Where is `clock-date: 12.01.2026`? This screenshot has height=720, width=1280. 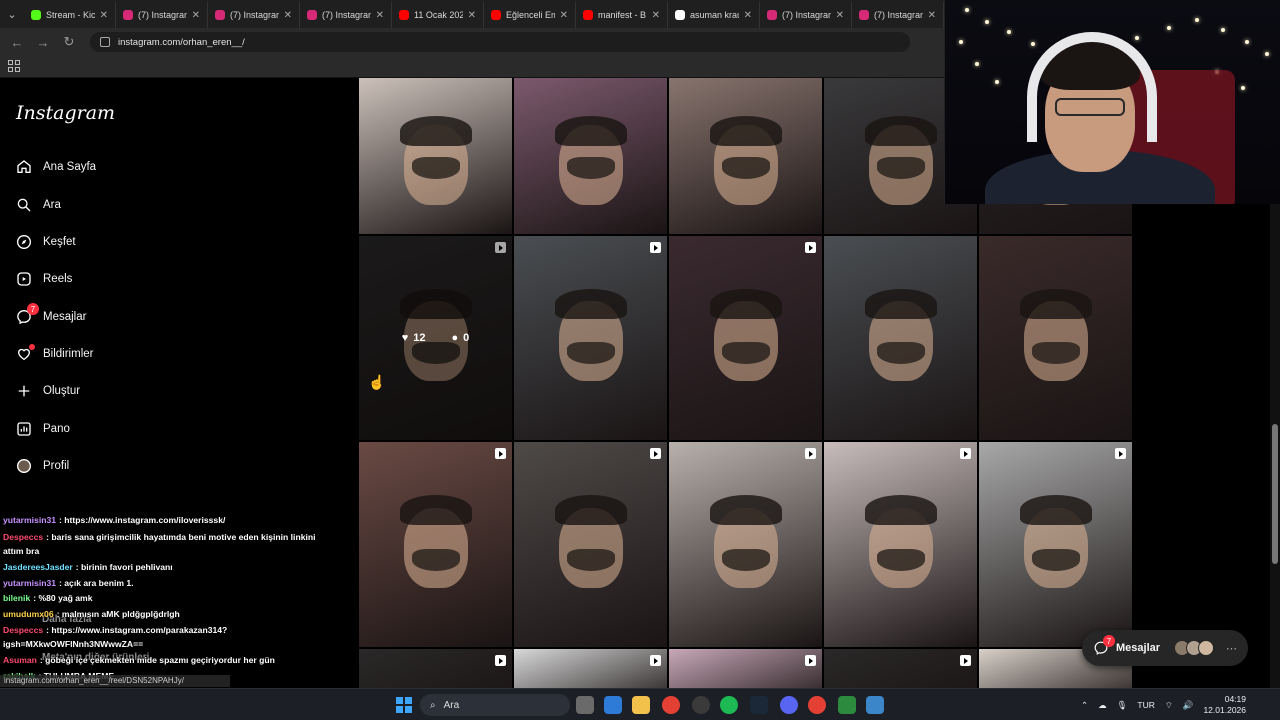 clock-date: 12.01.2026 is located at coordinates (1224, 710).